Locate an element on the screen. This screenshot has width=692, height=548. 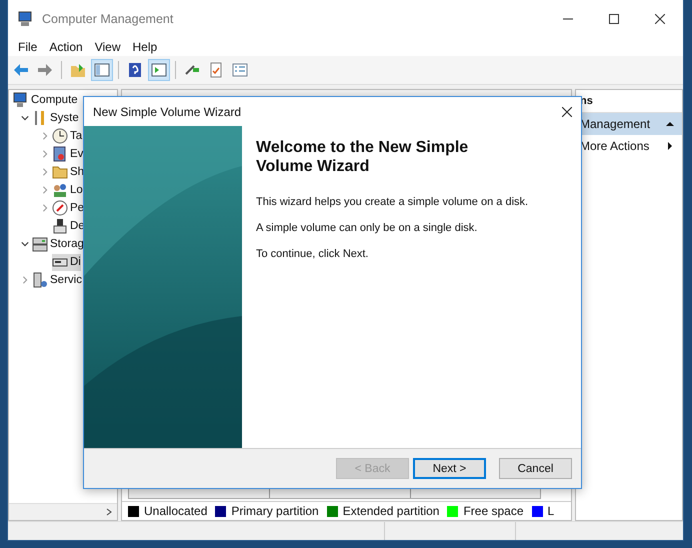
menu-item: View is located at coordinates (107, 47).